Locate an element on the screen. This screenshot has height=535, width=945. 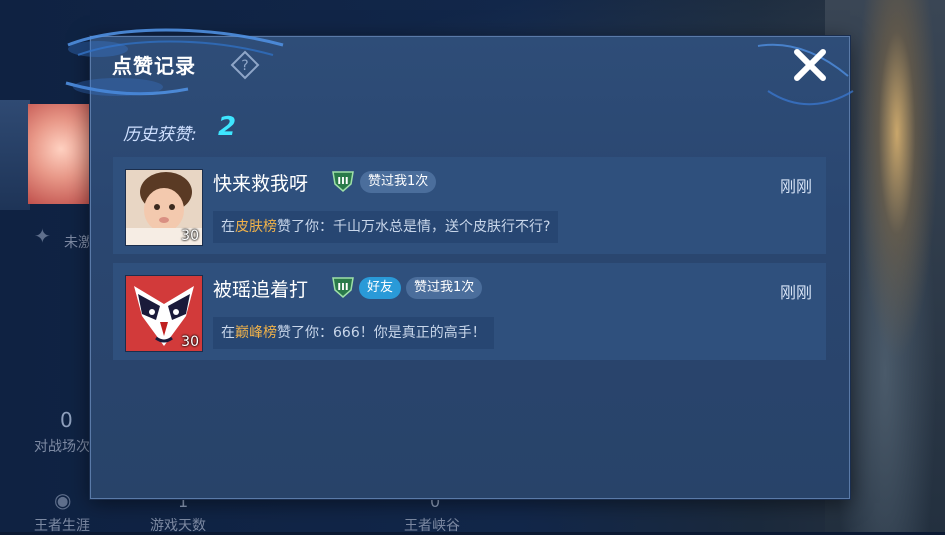
message-source-board: 巅峰榜 is located at coordinates (256, 333).